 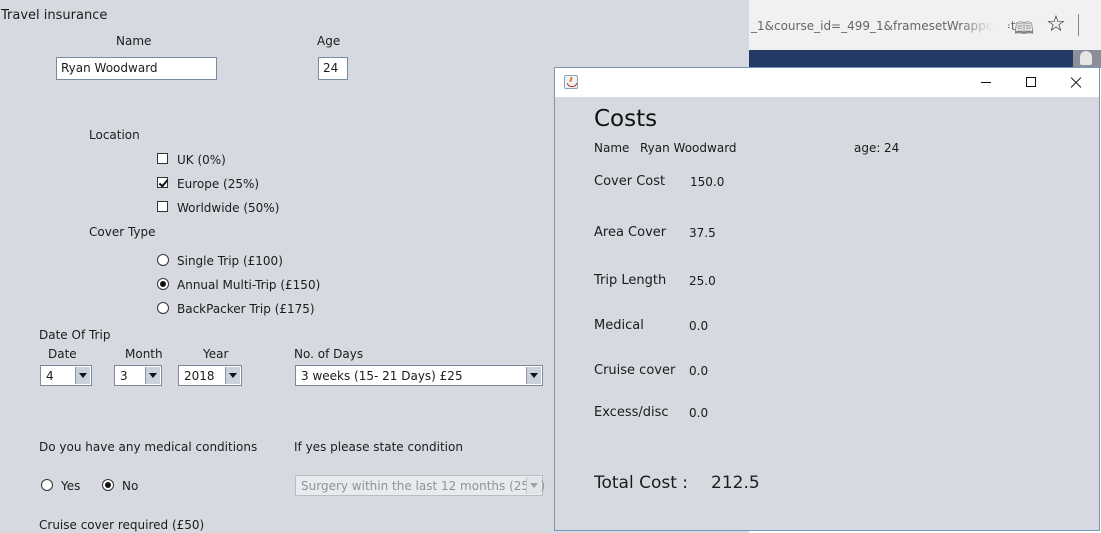 I want to click on location-worldwide-label: Worldwide (50%), so click(x=228, y=208).